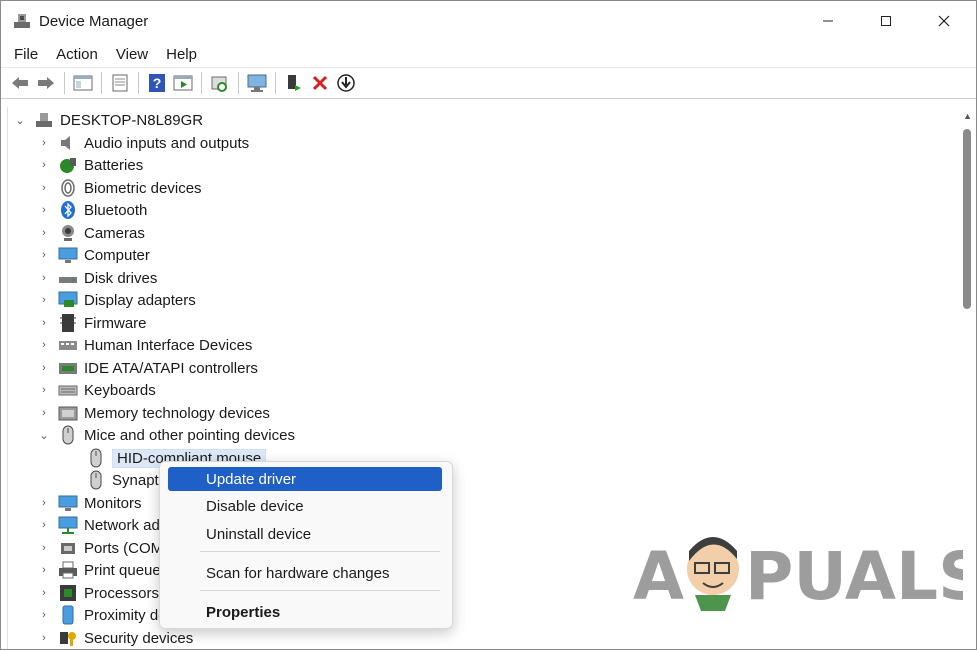 The height and width of the screenshot is (650, 977). Describe the element at coordinates (83, 83) in the screenshot. I see `properties-pane-button` at that location.